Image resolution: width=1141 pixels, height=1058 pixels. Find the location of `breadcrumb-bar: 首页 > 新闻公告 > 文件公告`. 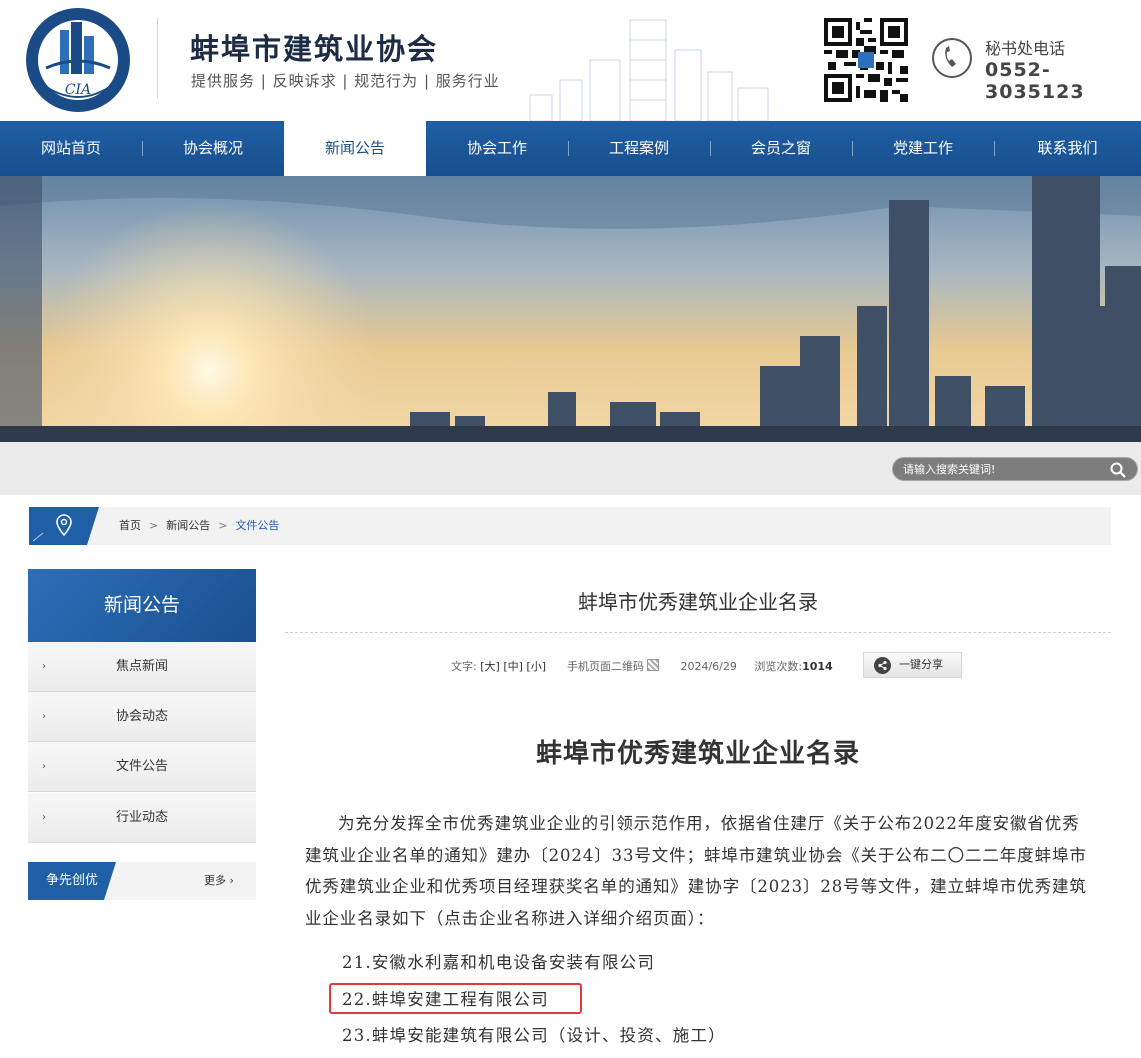

breadcrumb-bar: 首页 > 新闻公告 > 文件公告 is located at coordinates (570, 526).